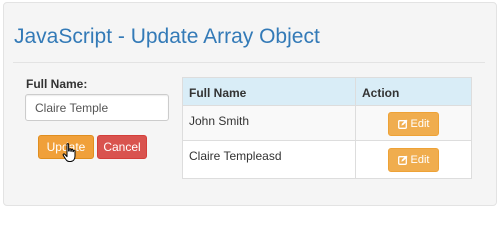 The image size is (500, 240). What do you see at coordinates (249, 62) in the screenshot?
I see `title-divider` at bounding box center [249, 62].